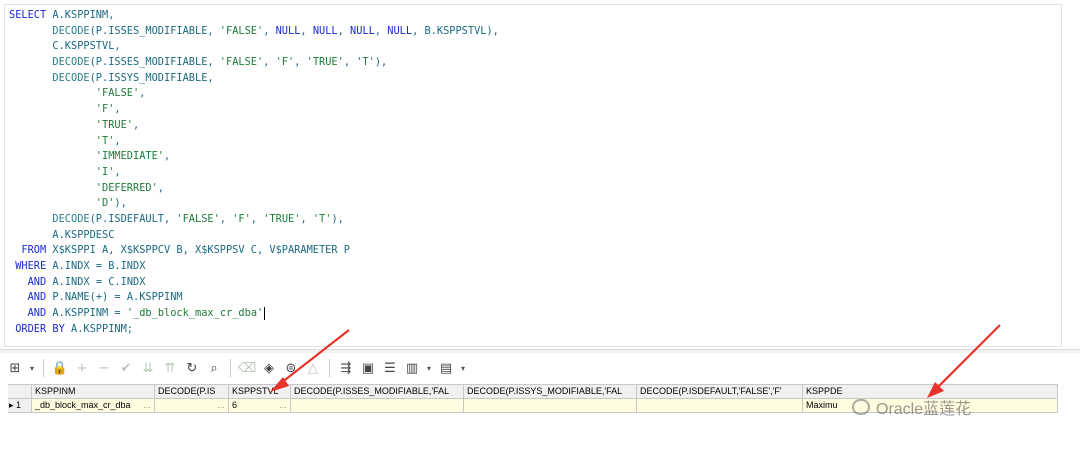  Describe the element at coordinates (254, 189) in the screenshot. I see `code-line: 'DEFERRED',` at that location.